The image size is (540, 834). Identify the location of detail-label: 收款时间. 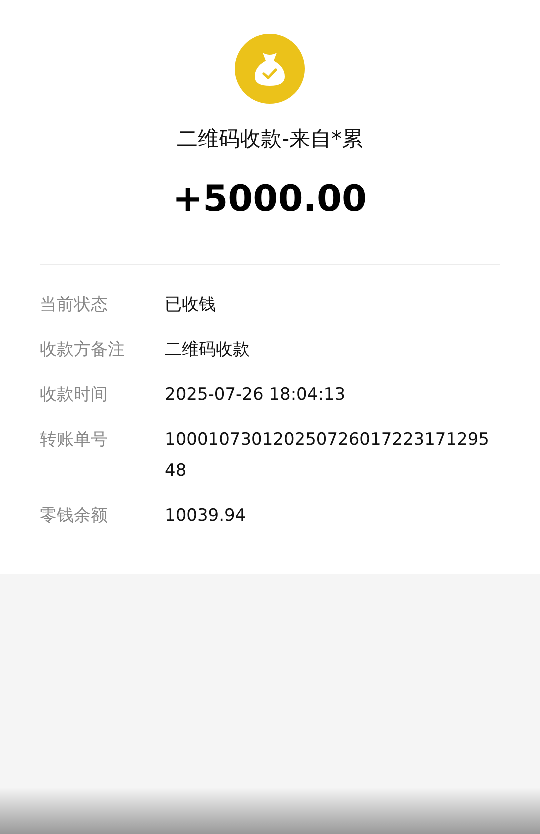
(74, 395).